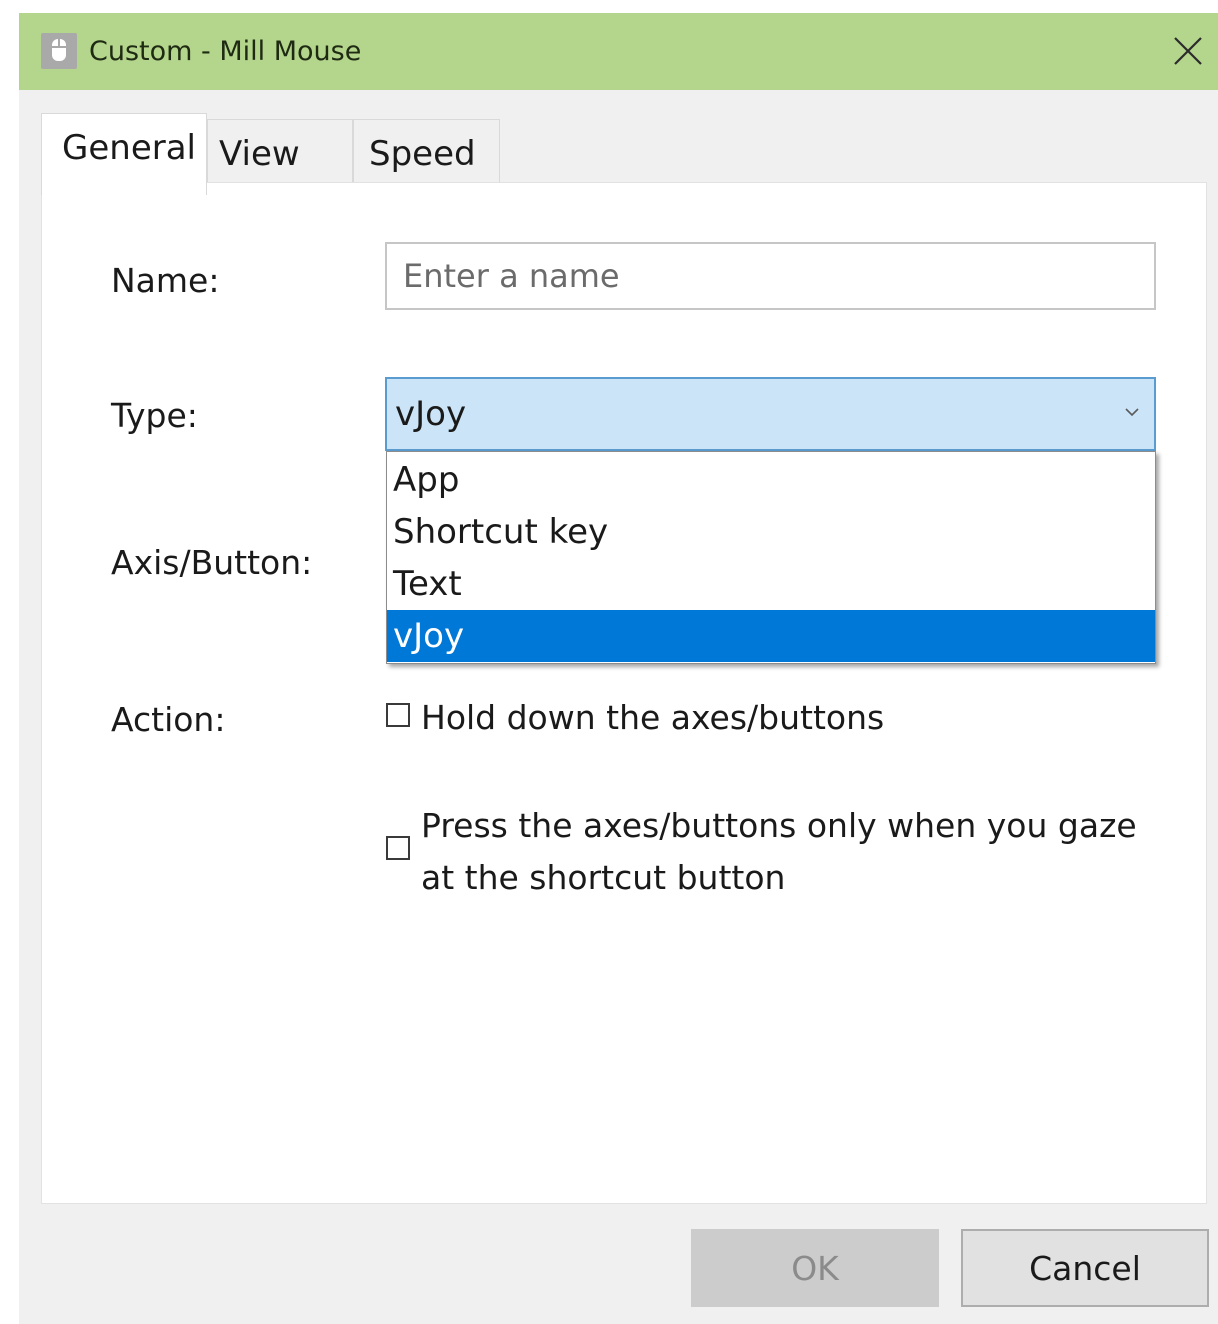 The image size is (1218, 1324). Describe the element at coordinates (1188, 51) in the screenshot. I see `close-icon` at that location.